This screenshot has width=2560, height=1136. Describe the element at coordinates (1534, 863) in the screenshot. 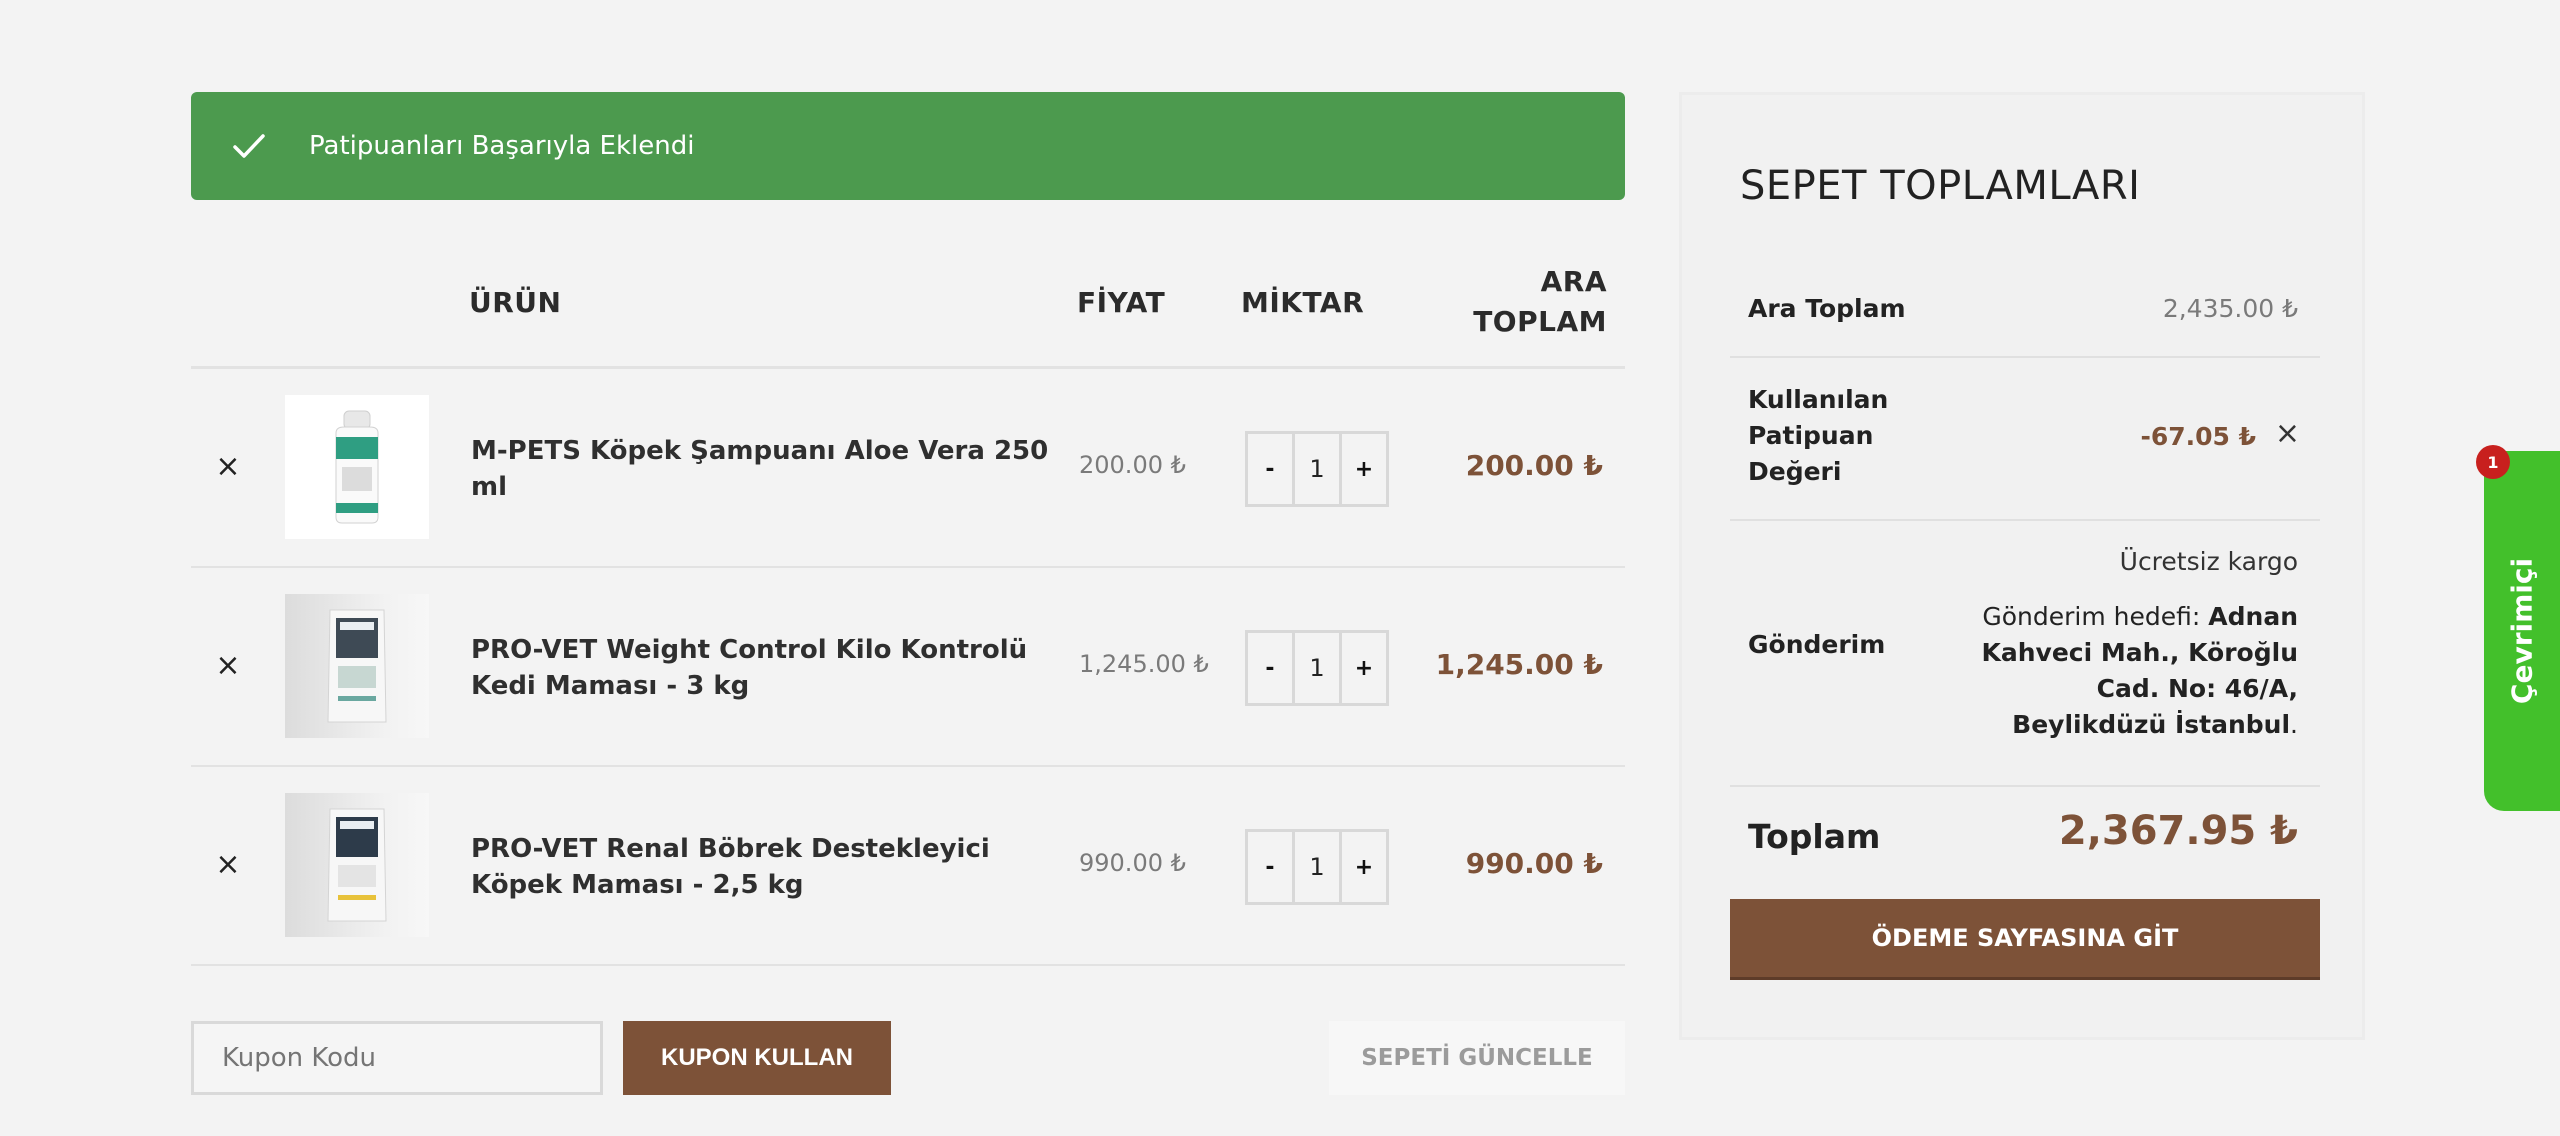

I see `product-subtotal: 990.00 ₺` at that location.